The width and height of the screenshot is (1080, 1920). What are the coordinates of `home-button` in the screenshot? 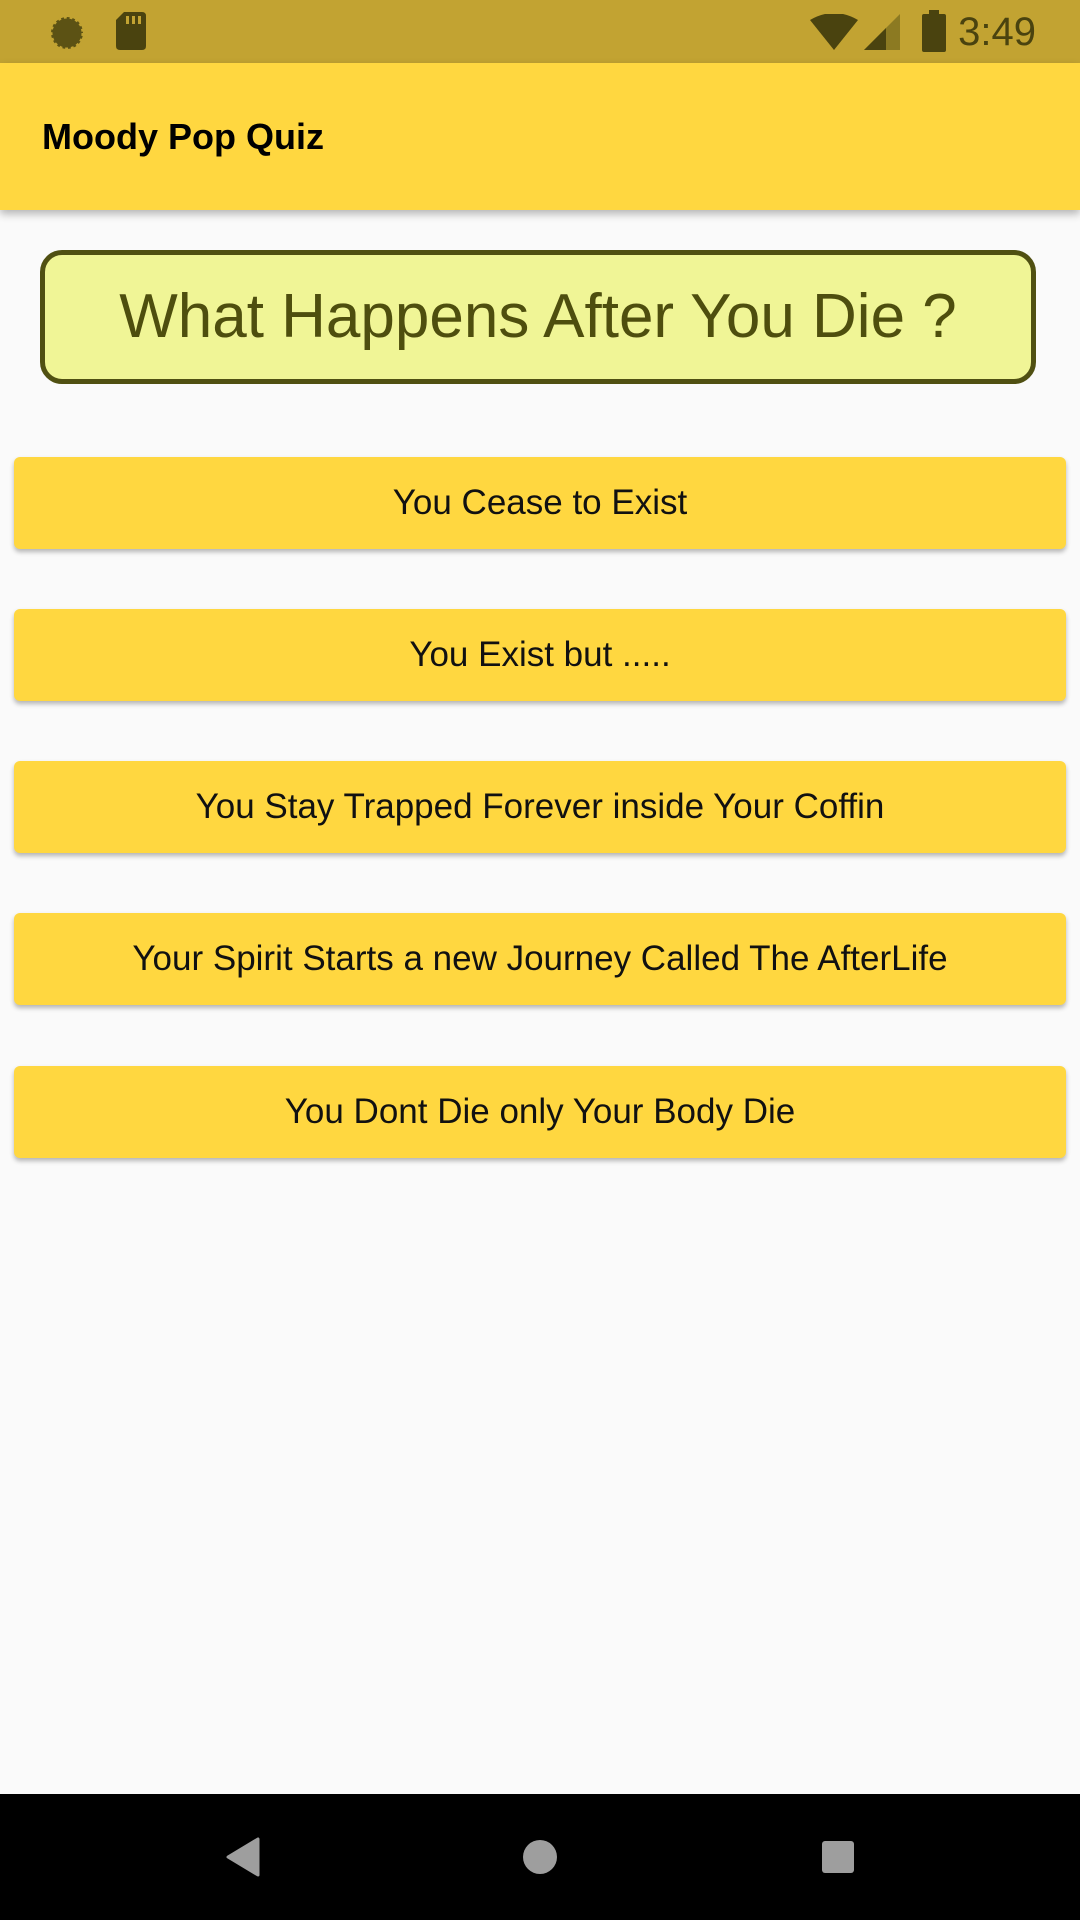 It's located at (540, 1857).